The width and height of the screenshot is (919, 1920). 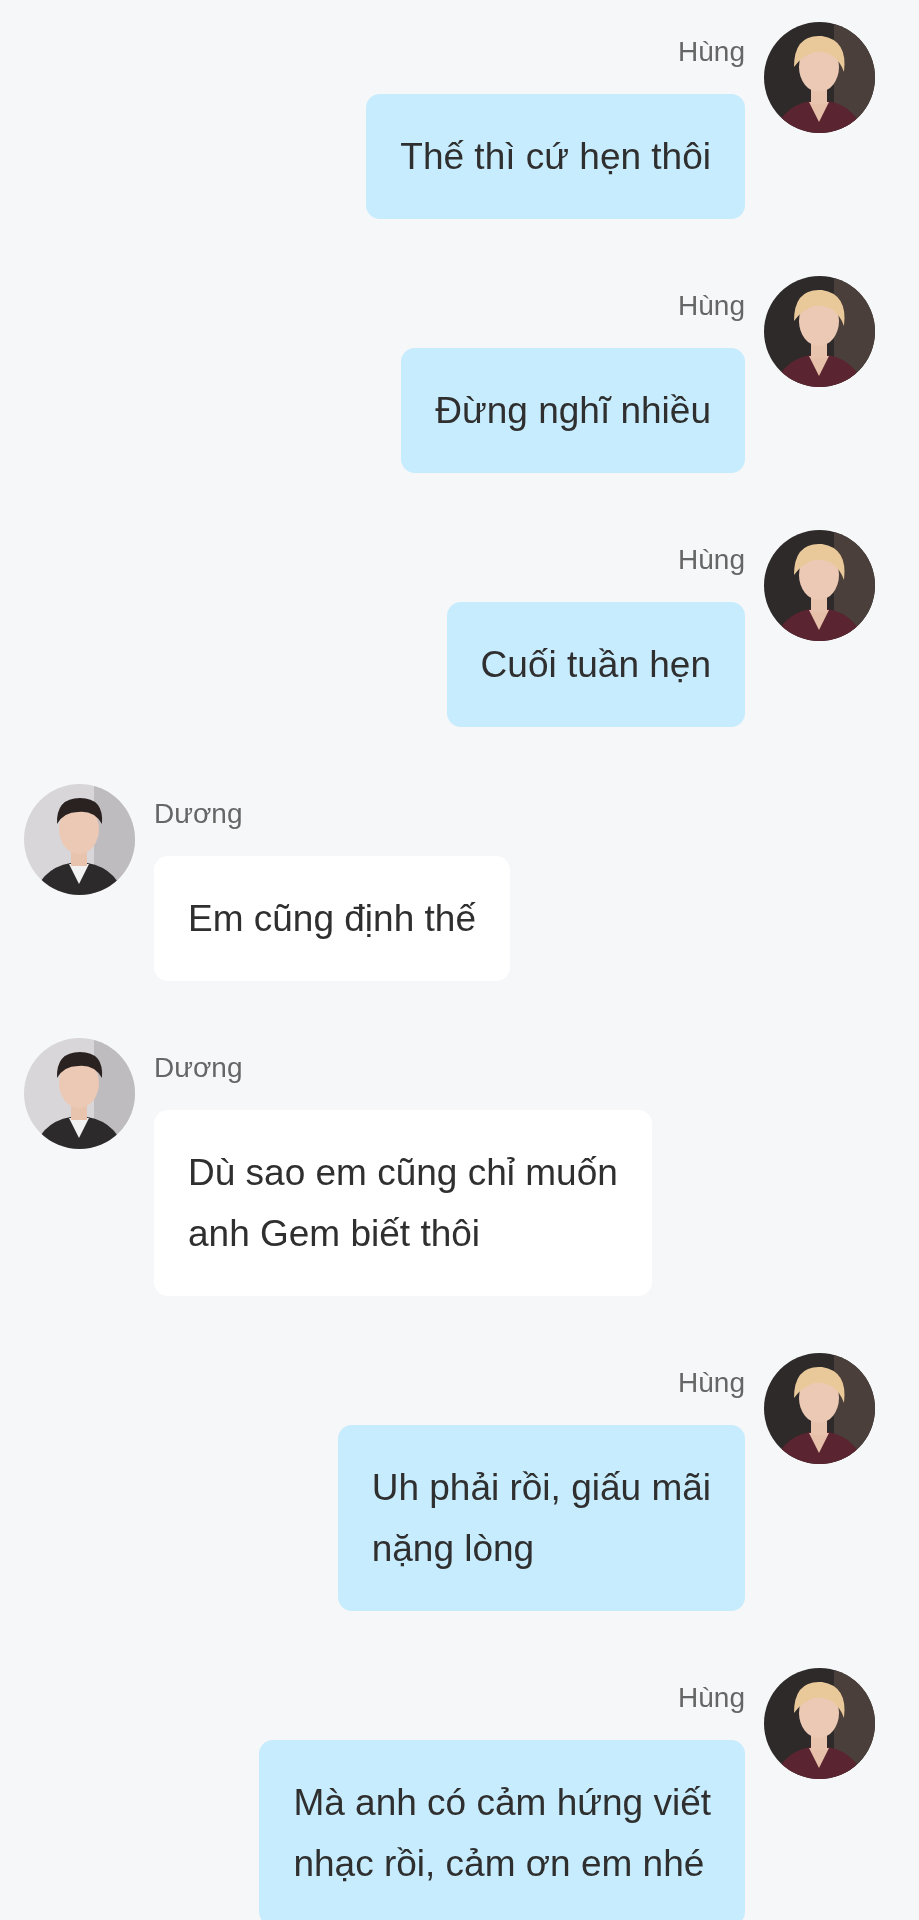 I want to click on message-bubble: Thế thì cứ hẹn thôi, so click(x=555, y=156).